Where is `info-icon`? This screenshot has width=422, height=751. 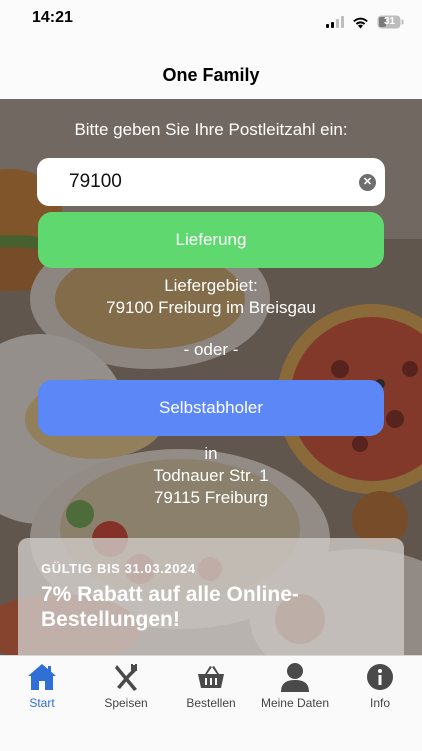 info-icon is located at coordinates (380, 677).